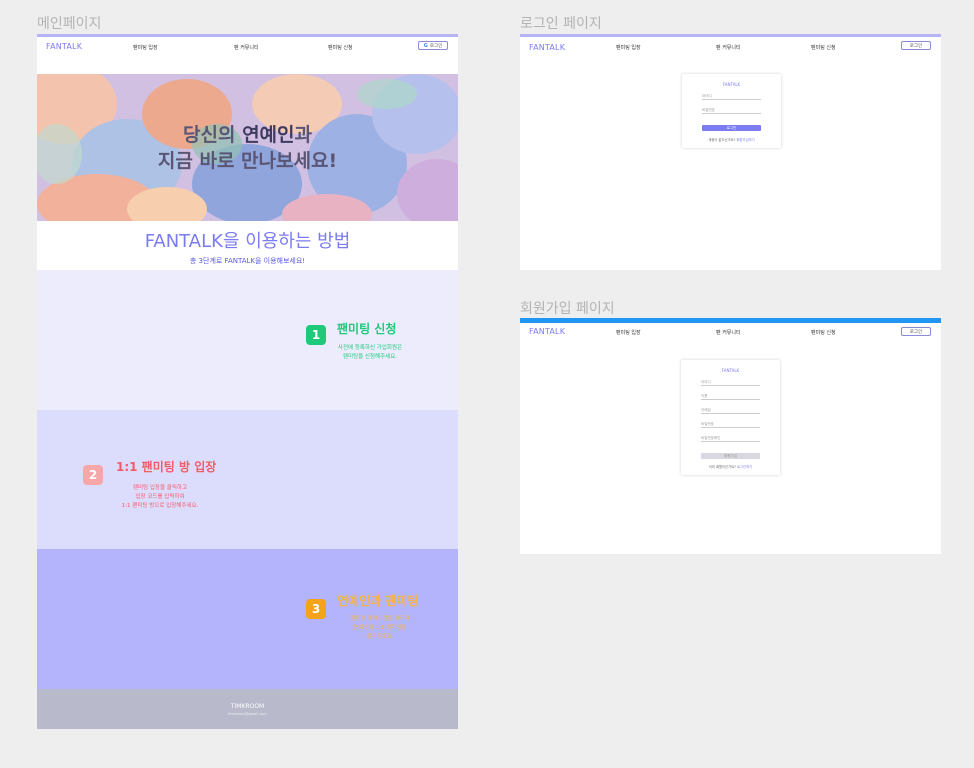 The width and height of the screenshot is (974, 768). I want to click on signup-submit-button: 회원가입, so click(730, 456).